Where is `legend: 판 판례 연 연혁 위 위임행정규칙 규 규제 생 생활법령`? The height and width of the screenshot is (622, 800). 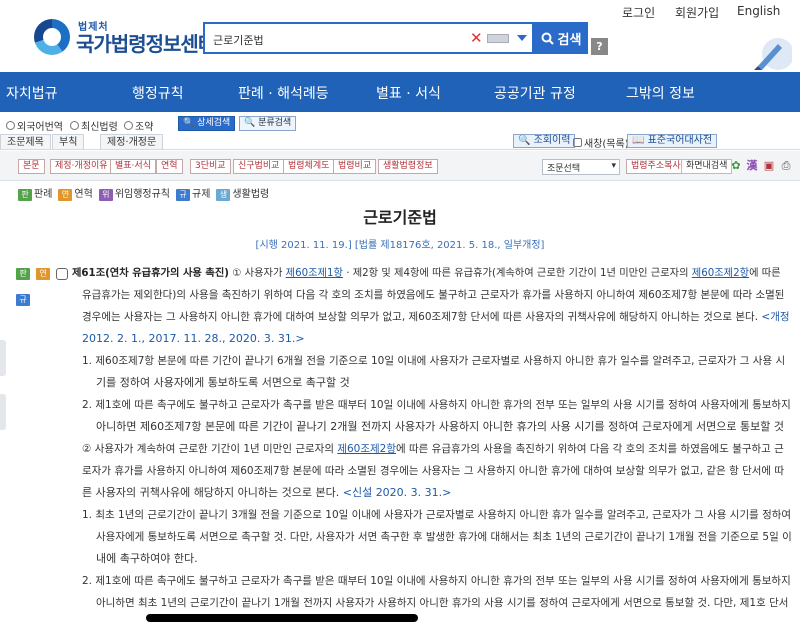 legend: 판 판례 연 연혁 위 위임행정규칙 규 규제 생 생활법령 is located at coordinates (143, 193).